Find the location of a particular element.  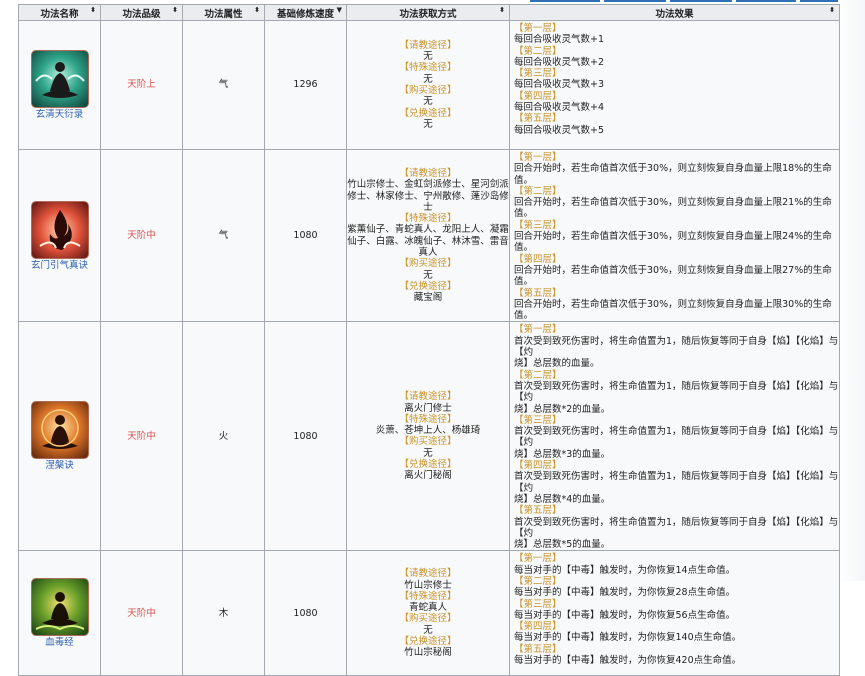

flame-red-icon is located at coordinates (59, 229).